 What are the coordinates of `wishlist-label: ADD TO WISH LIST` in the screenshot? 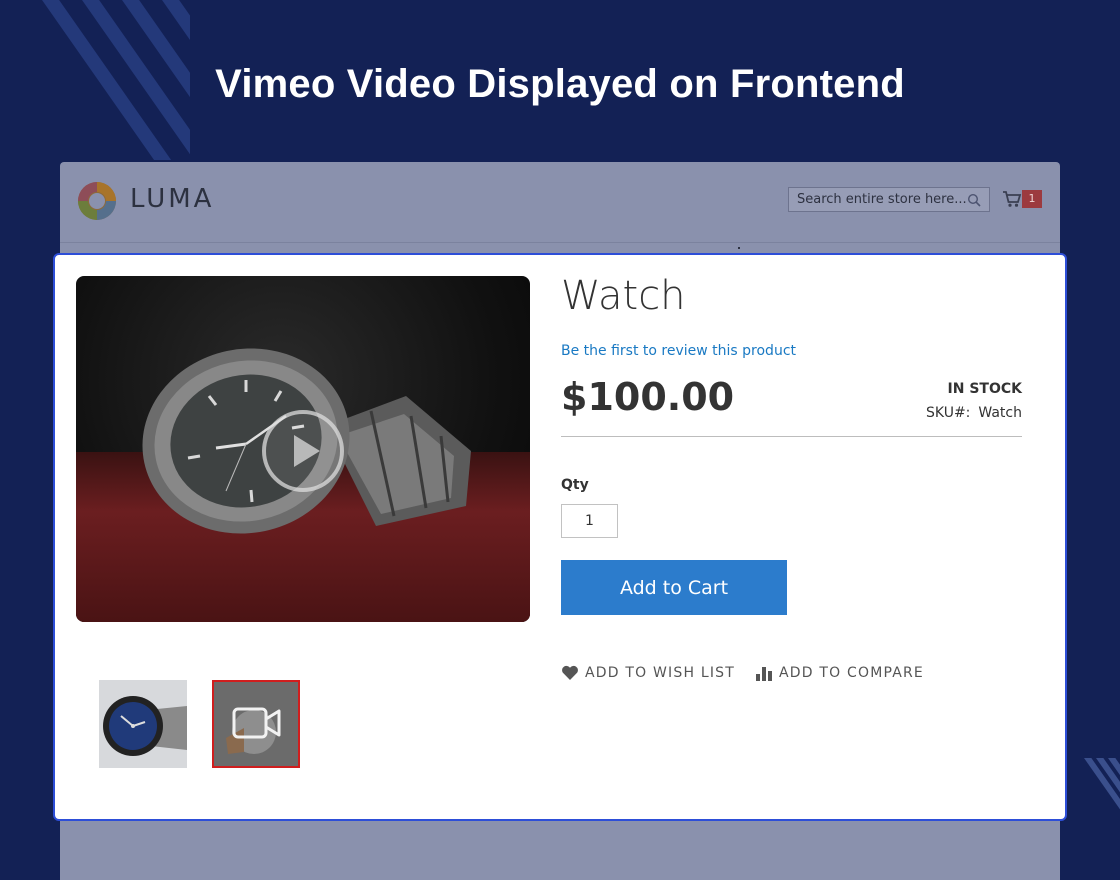 It's located at (660, 673).